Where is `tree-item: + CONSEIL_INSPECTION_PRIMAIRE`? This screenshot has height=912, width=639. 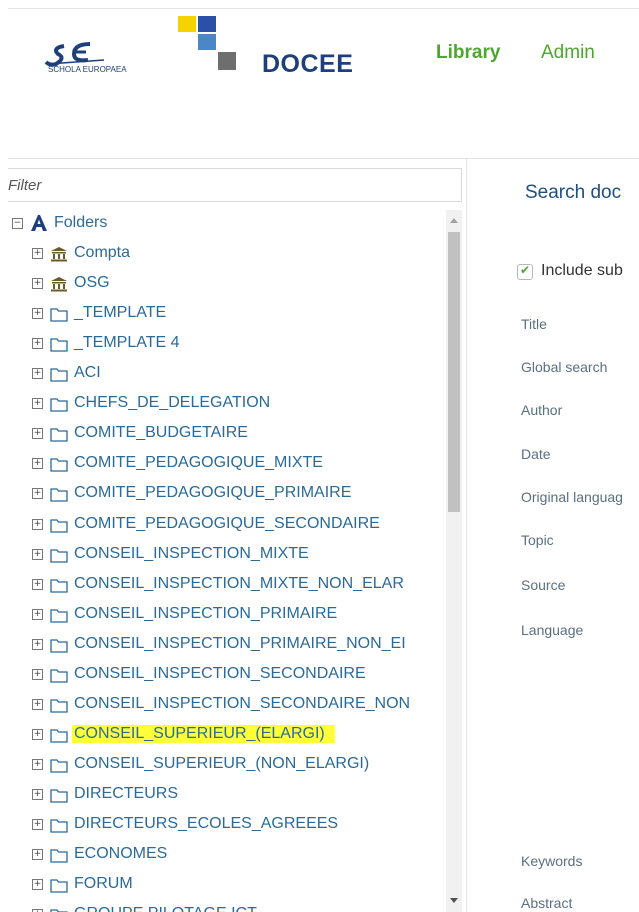
tree-item: + CONSEIL_INSPECTION_PRIMAIRE is located at coordinates (226, 616).